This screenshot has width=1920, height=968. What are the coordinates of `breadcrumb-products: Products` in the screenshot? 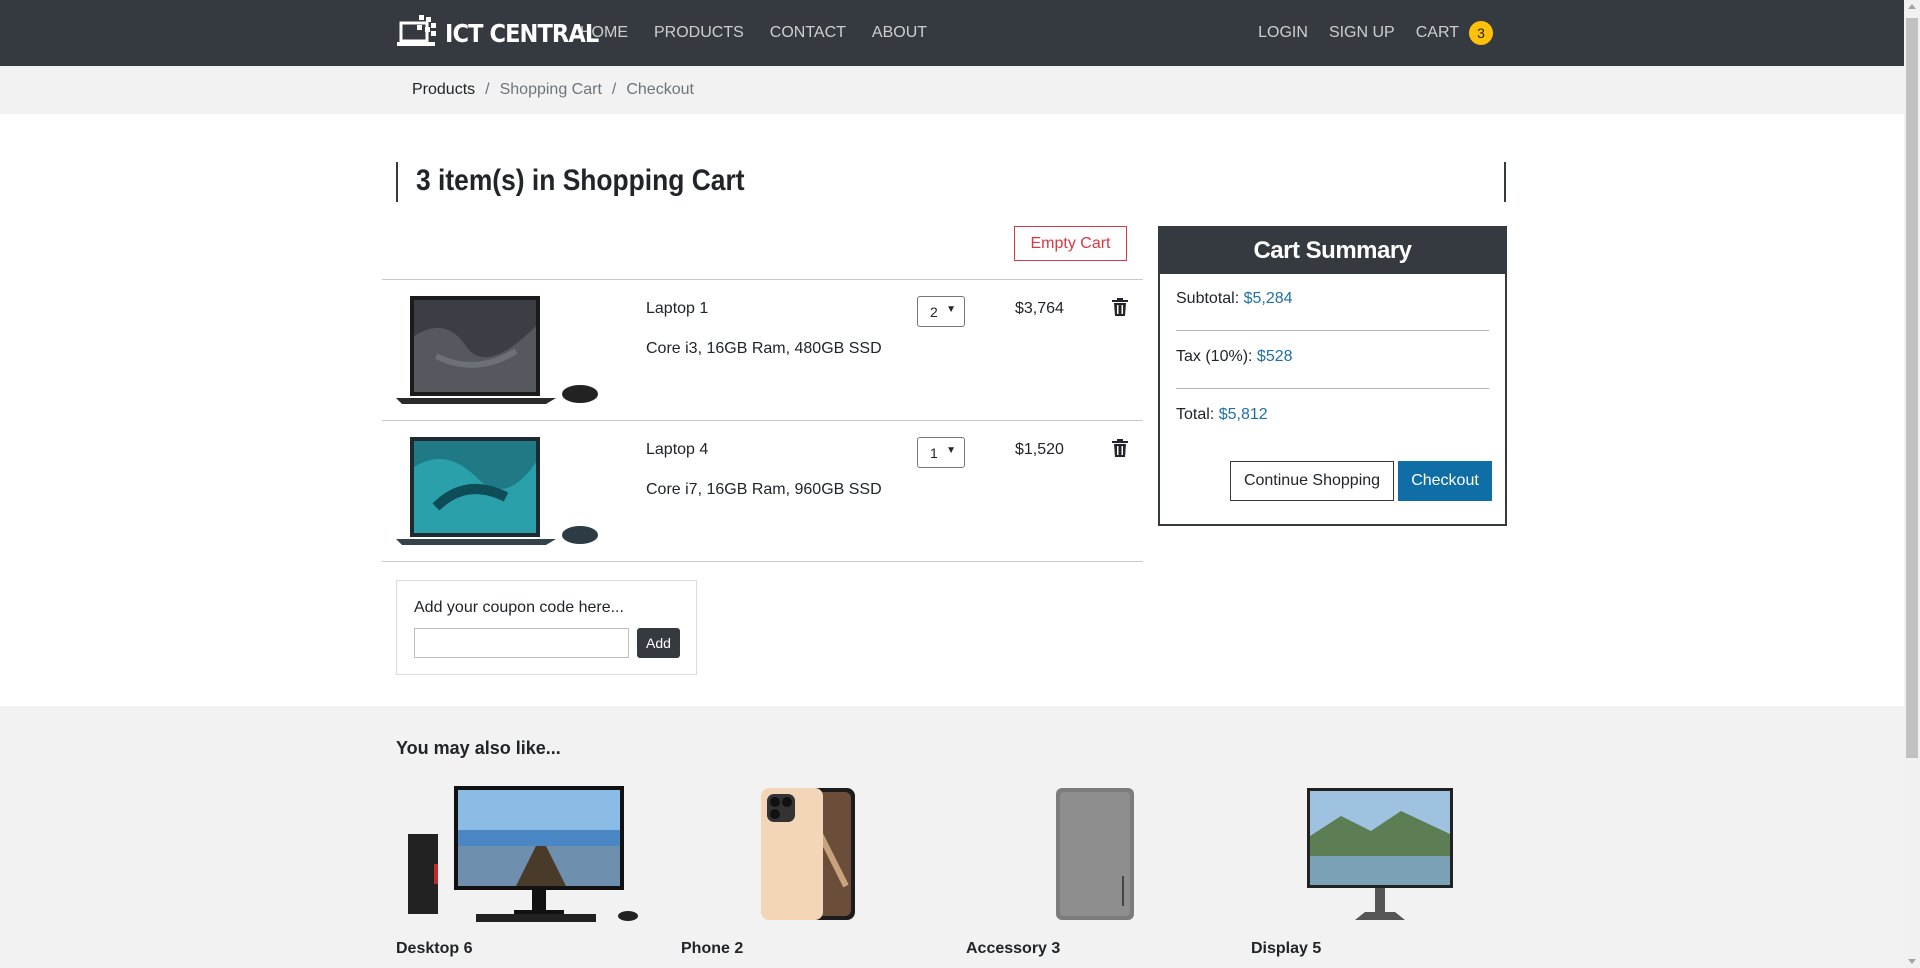 It's located at (443, 90).